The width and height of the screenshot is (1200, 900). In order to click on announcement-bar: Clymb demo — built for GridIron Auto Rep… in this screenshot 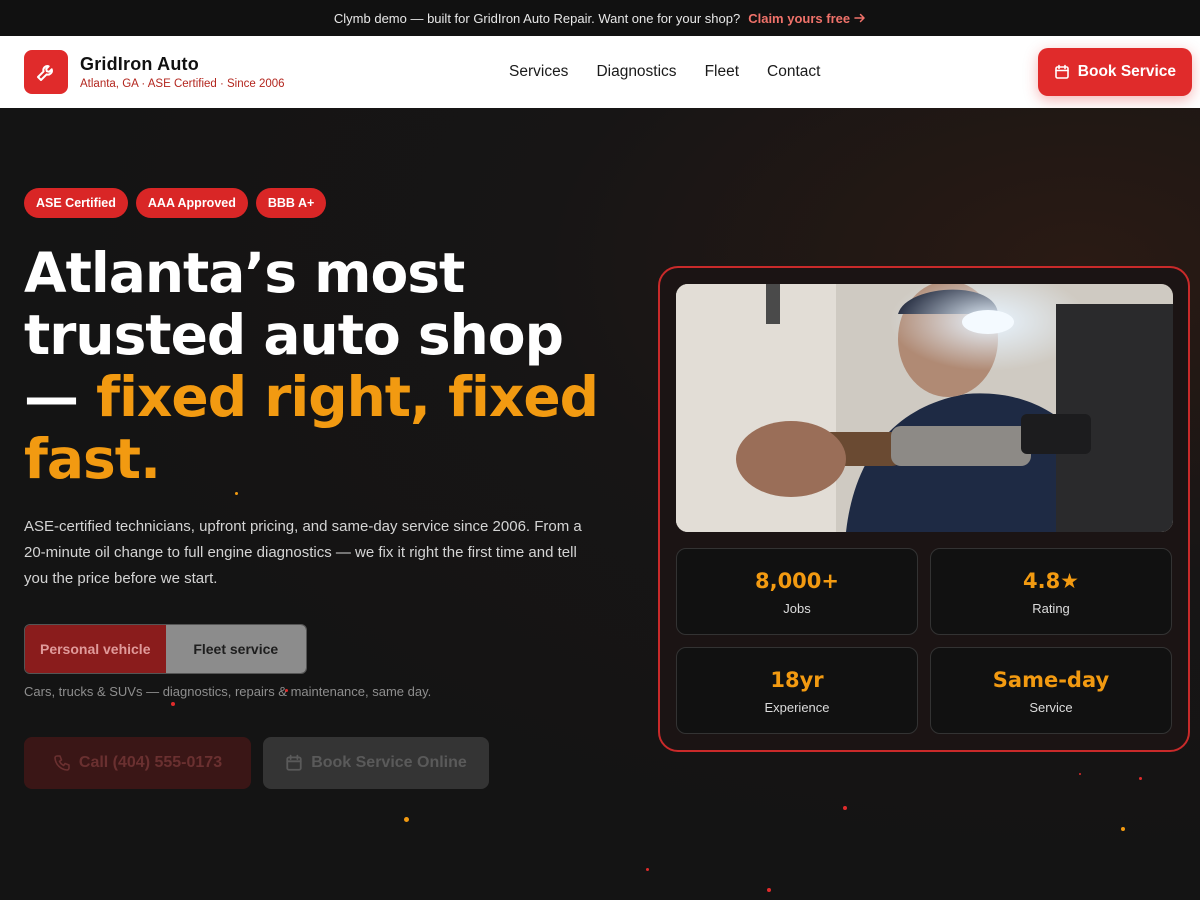, I will do `click(600, 18)`.